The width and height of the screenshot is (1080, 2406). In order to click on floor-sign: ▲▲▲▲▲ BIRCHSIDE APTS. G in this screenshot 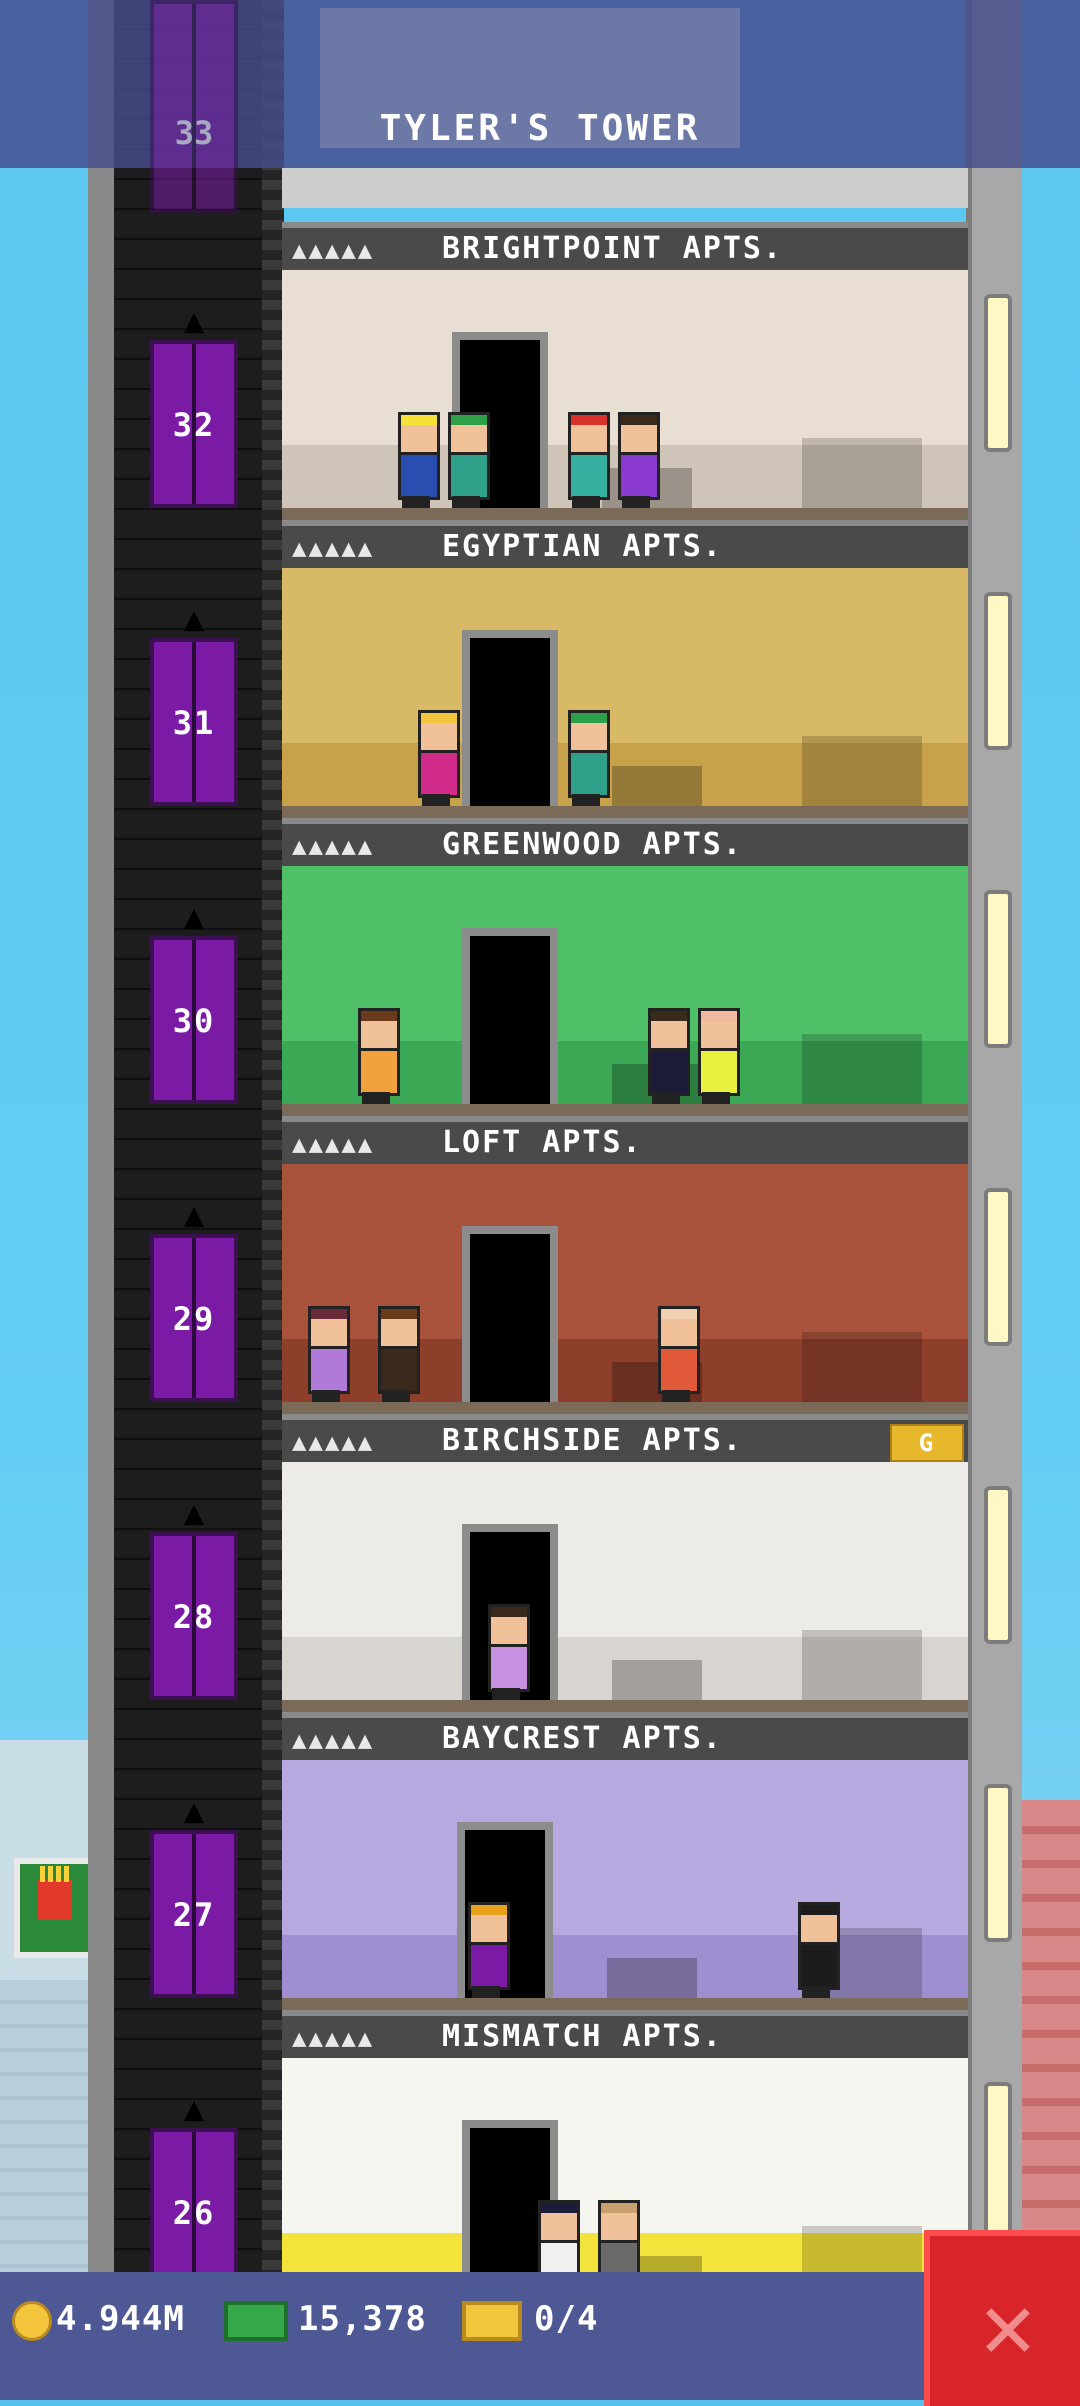, I will do `click(625, 1438)`.